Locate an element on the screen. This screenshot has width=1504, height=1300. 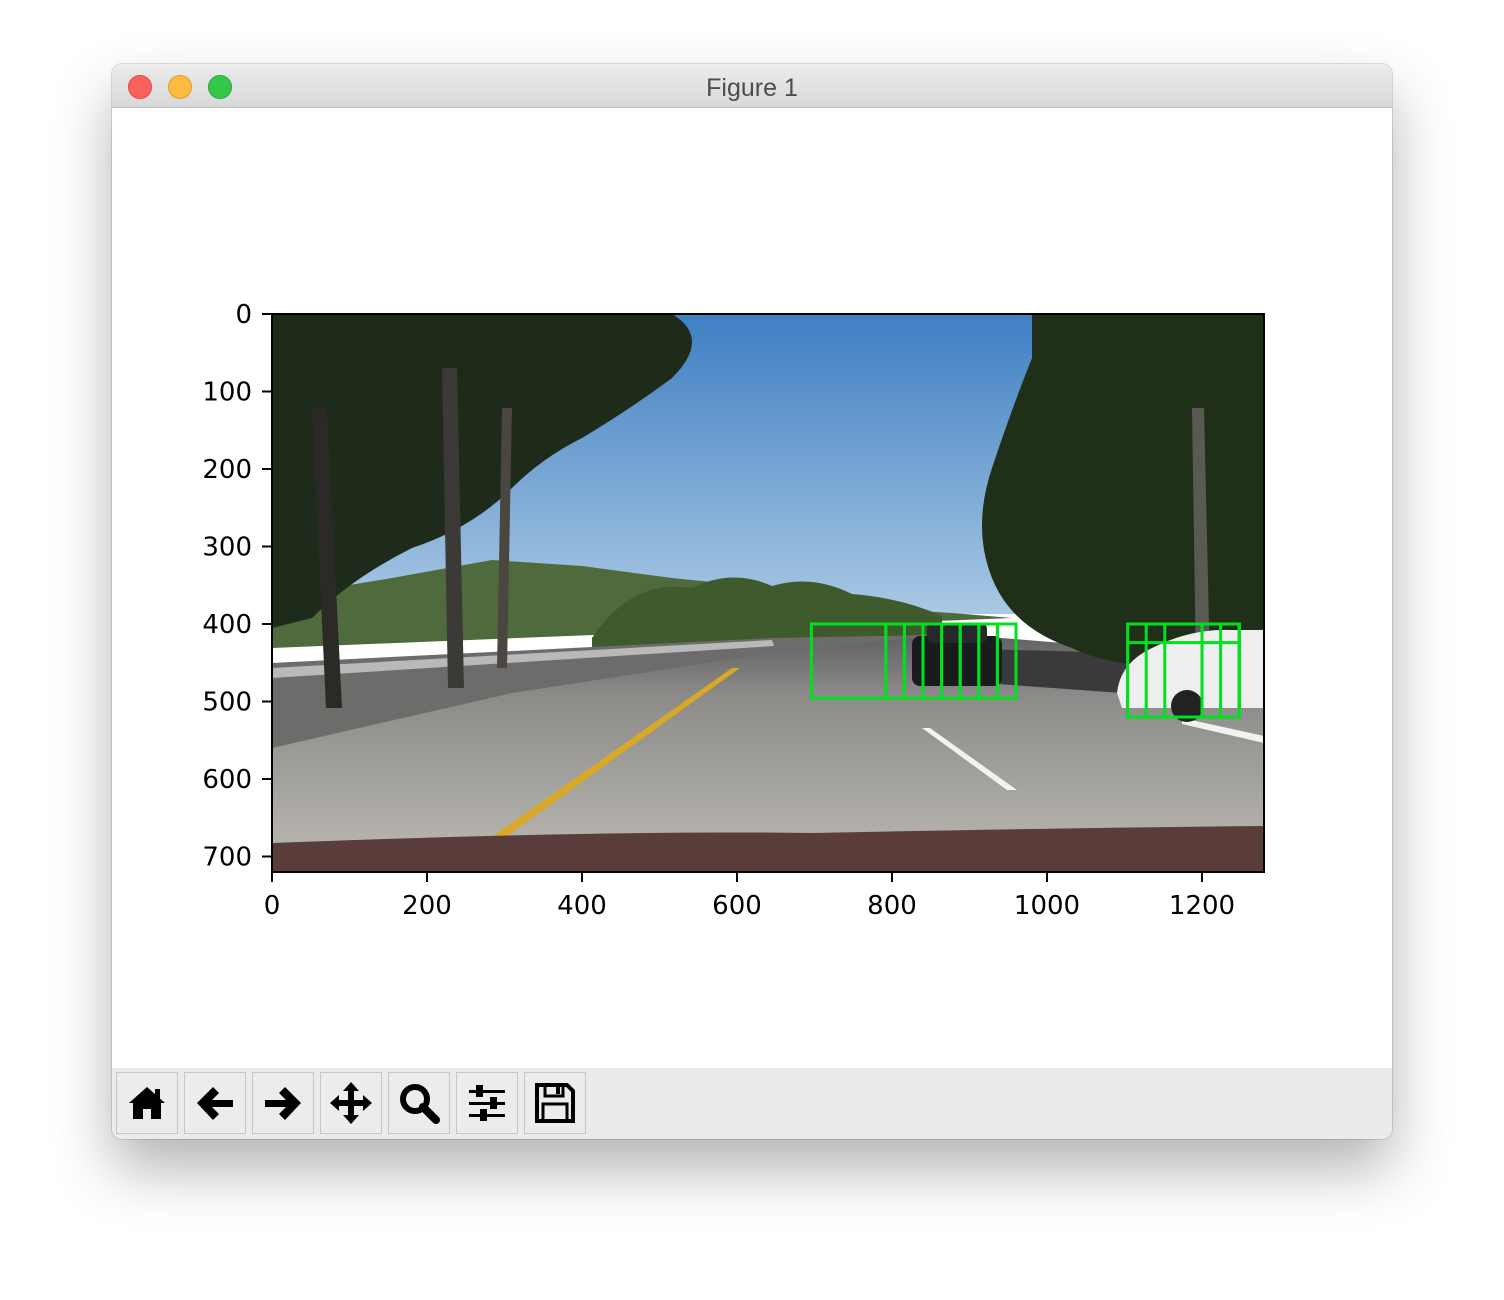
x-tick-label: 600 is located at coordinates (737, 906).